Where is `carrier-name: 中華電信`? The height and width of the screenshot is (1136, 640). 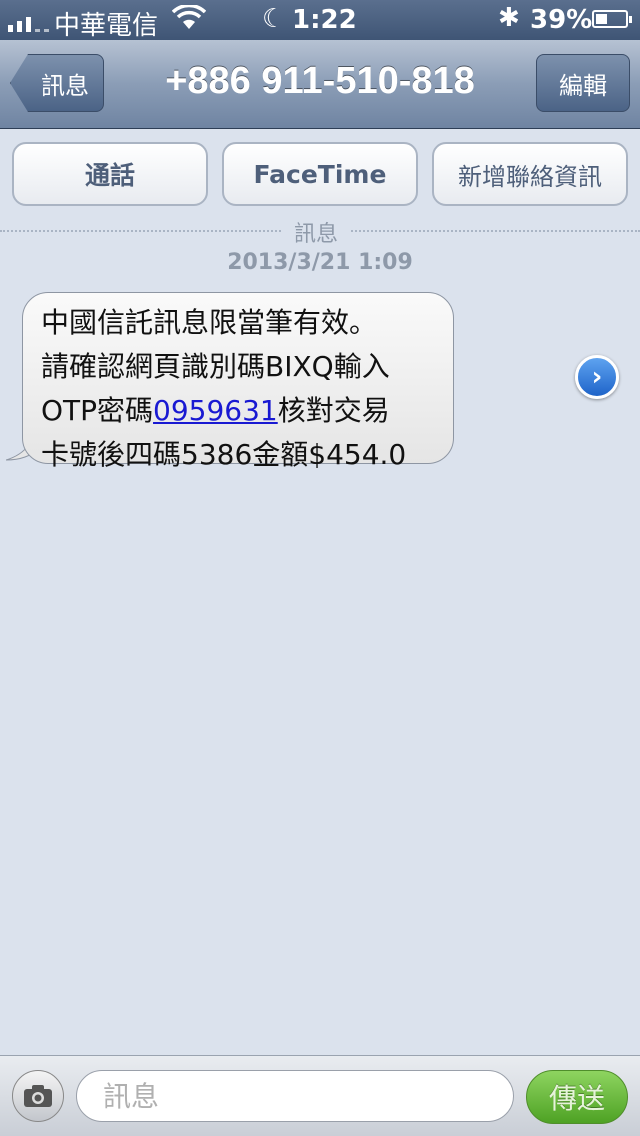
carrier-name: 中華電信 is located at coordinates (106, 26).